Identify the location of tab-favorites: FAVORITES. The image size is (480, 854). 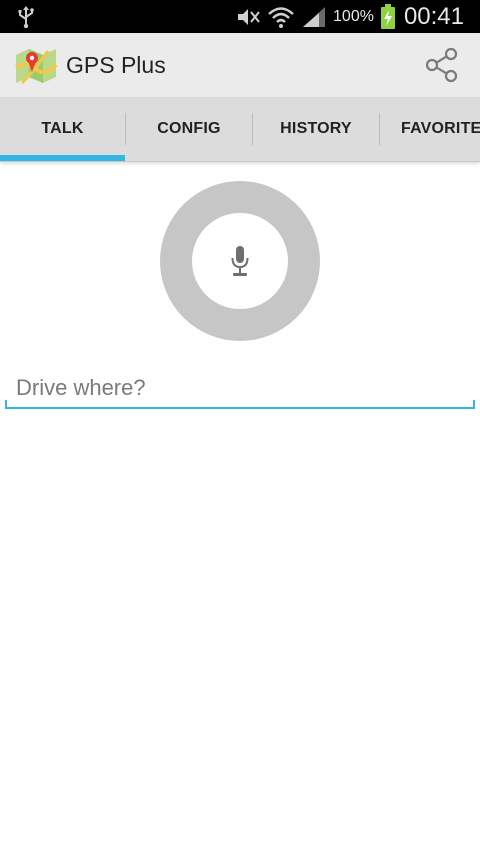
(430, 129).